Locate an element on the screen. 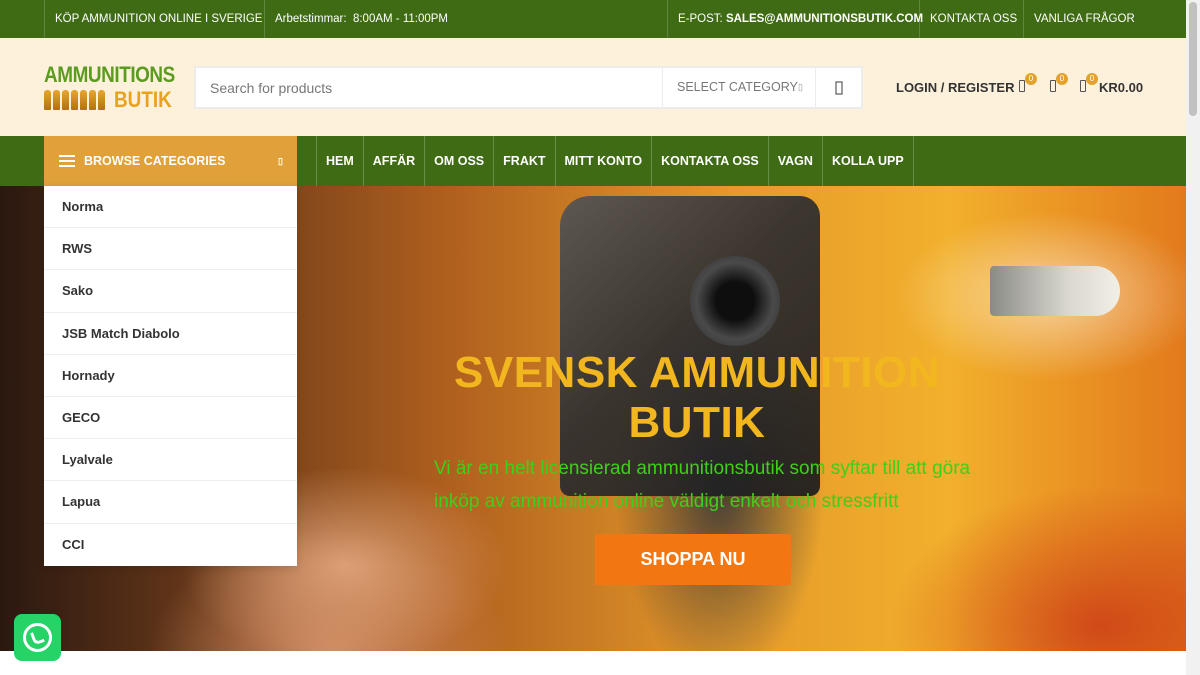 This screenshot has width=1200, height=675. search-form: SELECT CATEGORY ▯ is located at coordinates (528, 87).